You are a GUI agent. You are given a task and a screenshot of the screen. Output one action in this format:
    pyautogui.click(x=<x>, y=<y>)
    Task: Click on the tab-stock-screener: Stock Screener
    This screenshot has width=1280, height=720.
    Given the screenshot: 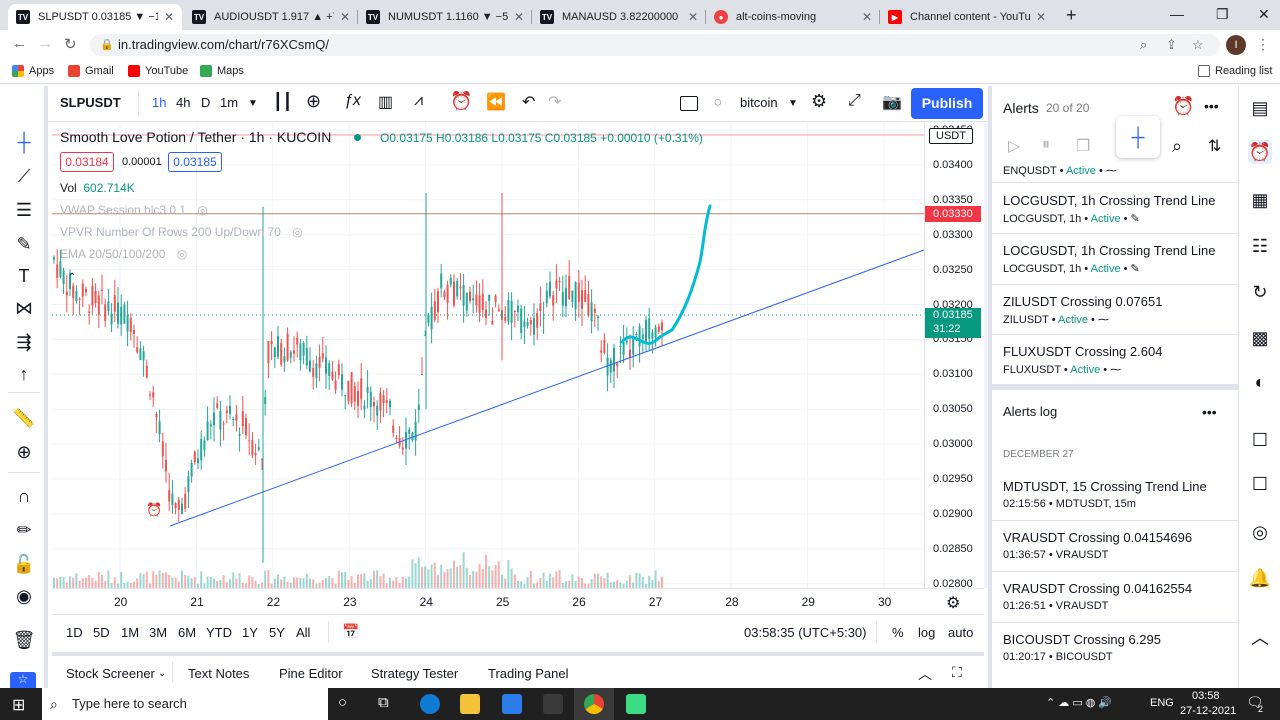 What is the action you would take?
    pyautogui.click(x=110, y=673)
    